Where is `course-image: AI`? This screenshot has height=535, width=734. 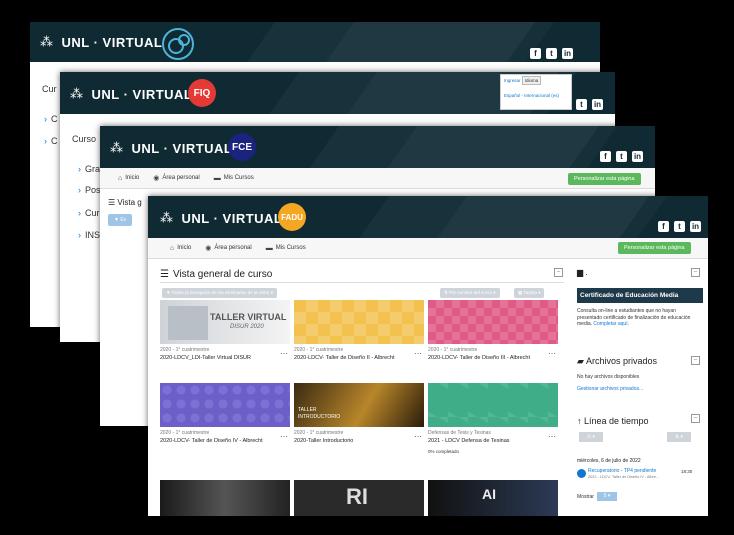
course-image: AI is located at coordinates (493, 498).